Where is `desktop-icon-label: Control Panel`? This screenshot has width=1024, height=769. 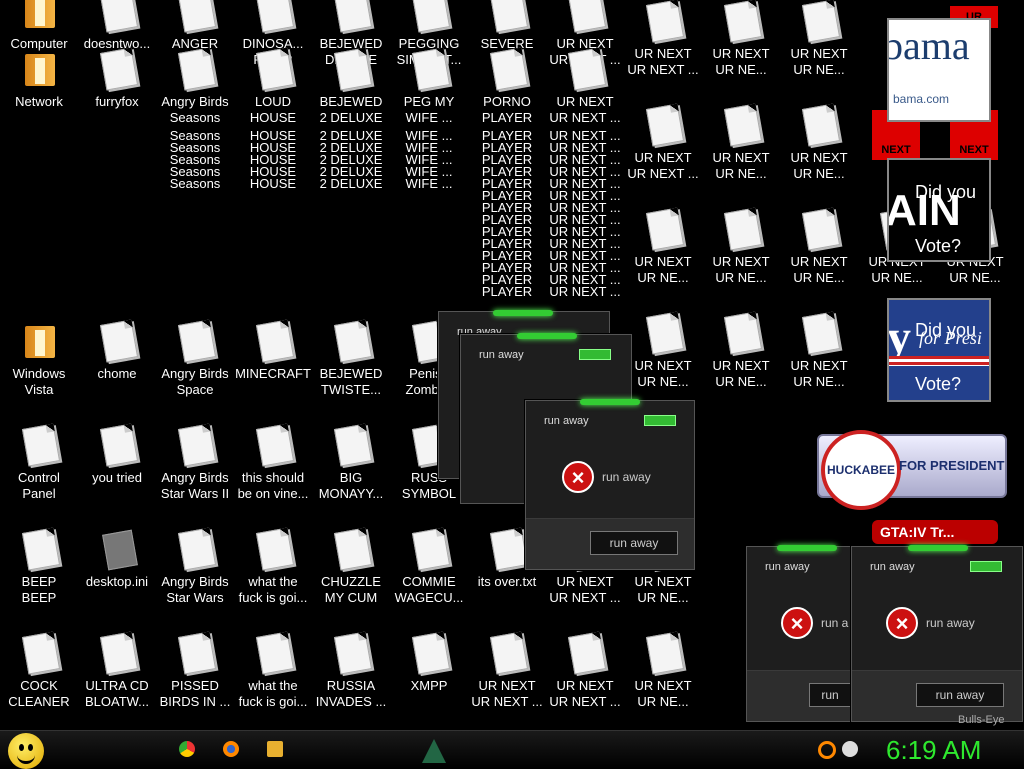
desktop-icon-label: Control Panel is located at coordinates (39, 485).